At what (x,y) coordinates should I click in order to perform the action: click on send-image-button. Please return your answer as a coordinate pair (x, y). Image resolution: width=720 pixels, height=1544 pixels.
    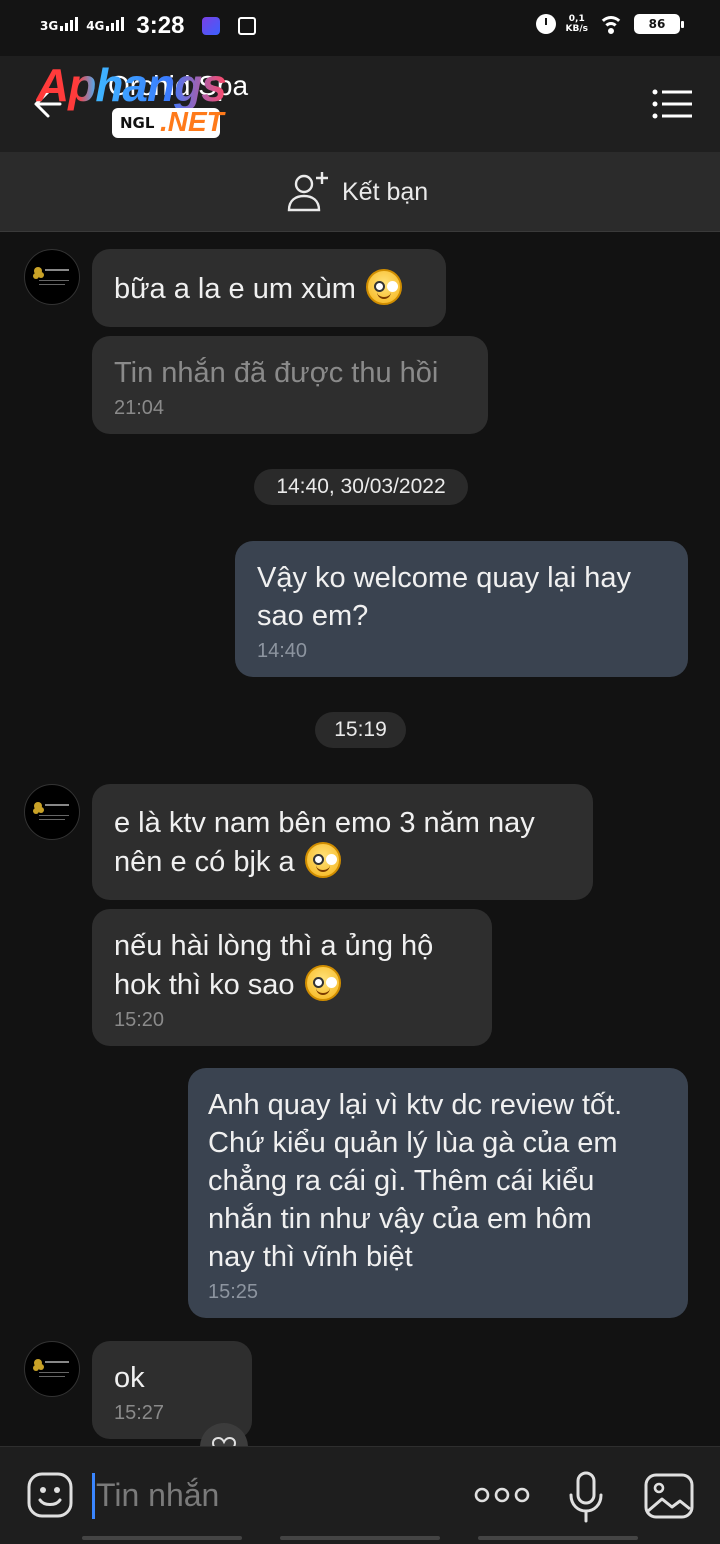
    Looking at the image, I should click on (669, 1496).